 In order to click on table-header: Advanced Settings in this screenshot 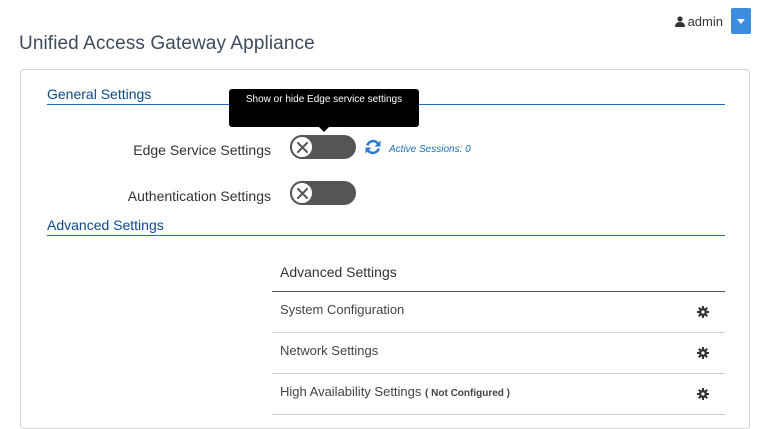, I will do `click(498, 272)`.